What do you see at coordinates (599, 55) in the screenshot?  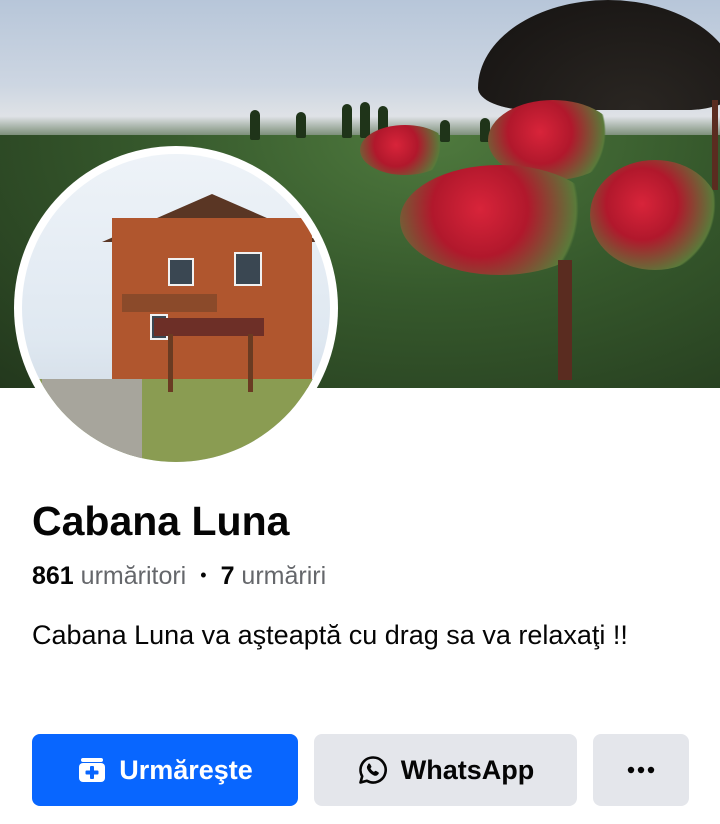 I see `cover-umbrella` at bounding box center [599, 55].